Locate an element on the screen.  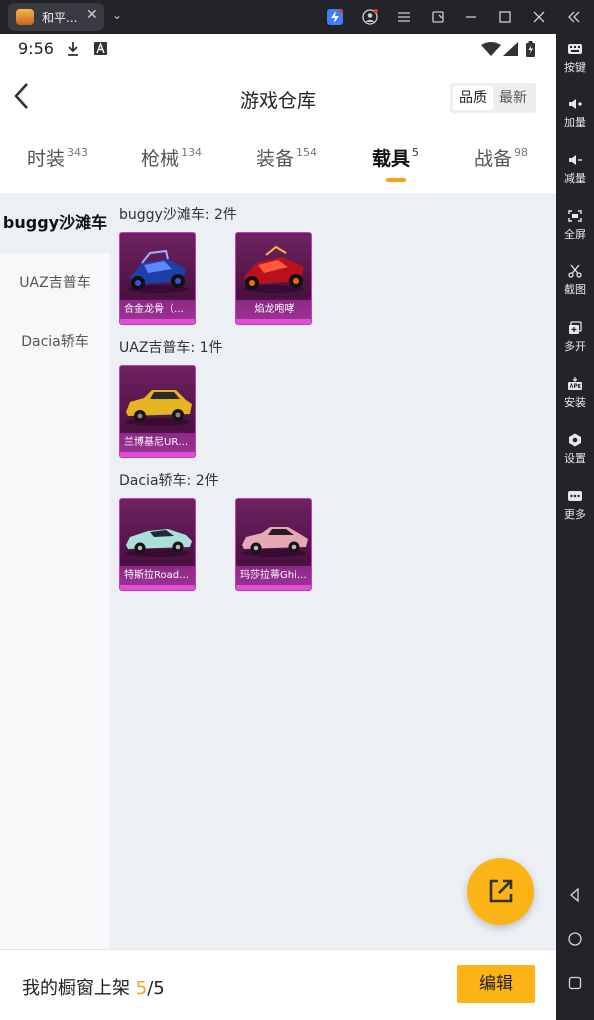
status-bar: 9:56 is located at coordinates (278, 49).